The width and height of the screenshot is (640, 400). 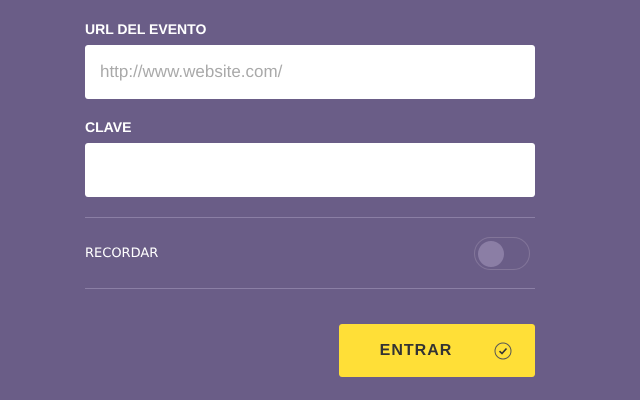 I want to click on input-field, so click(x=310, y=170).